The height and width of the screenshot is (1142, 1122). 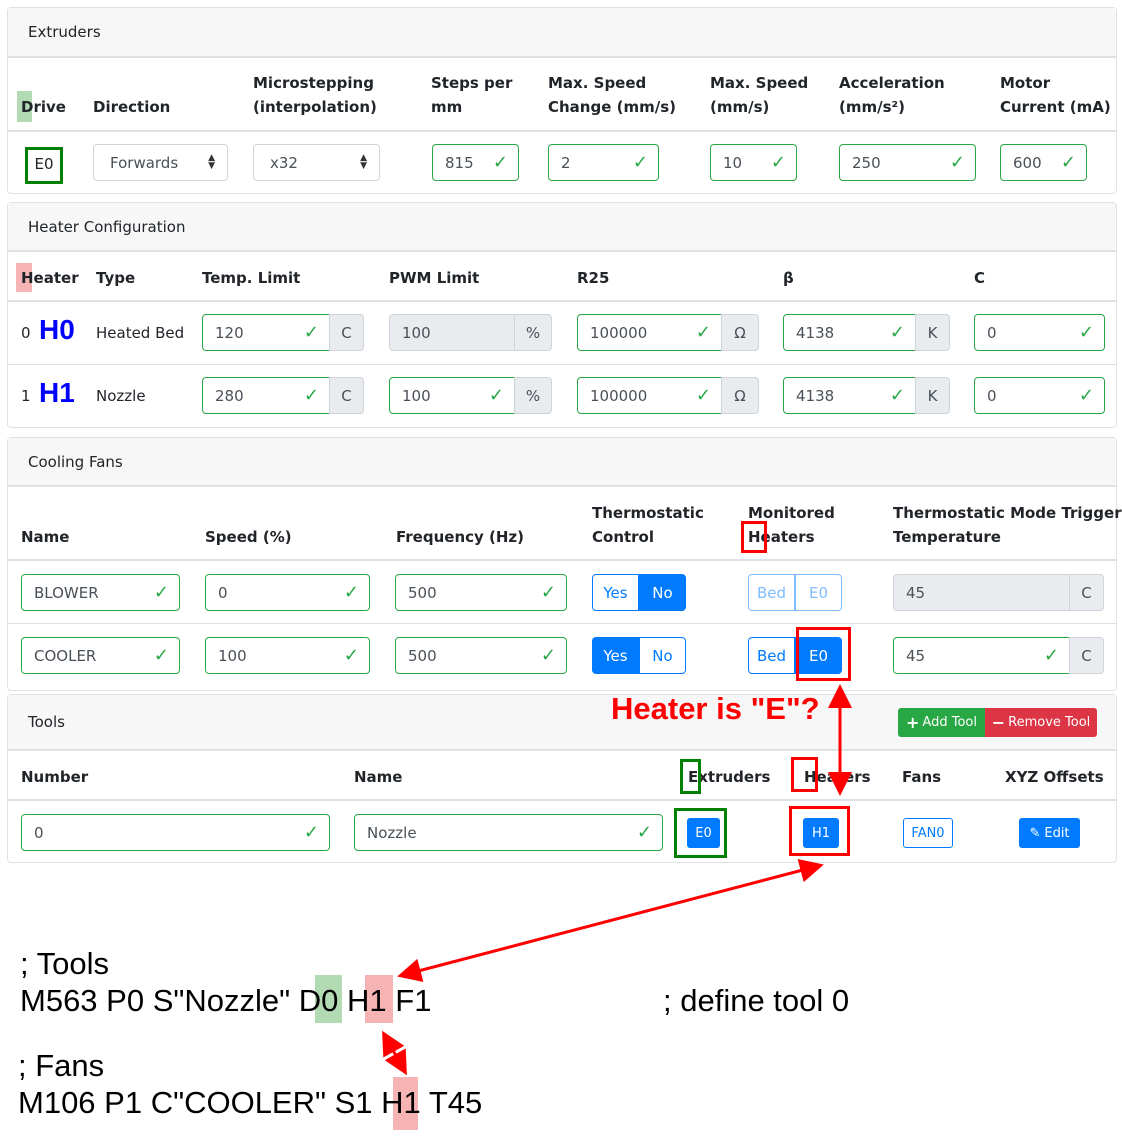 What do you see at coordinates (610, 920) in the screenshot?
I see `arrow-h1-to-code` at bounding box center [610, 920].